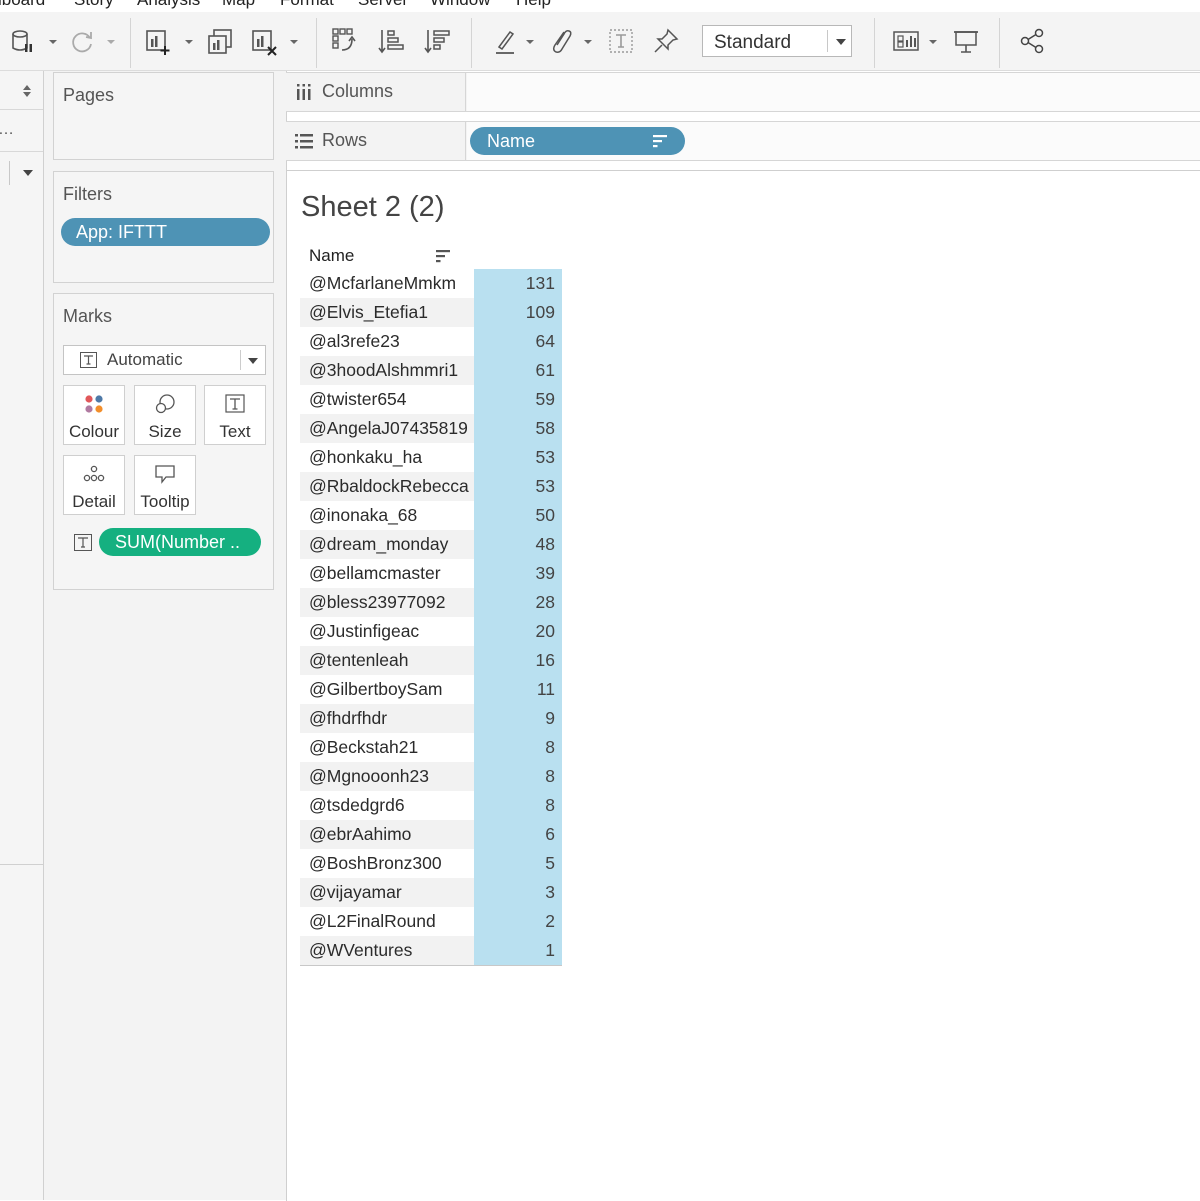  I want to click on table-row: @bellamcmaster 39, so click(431, 573).